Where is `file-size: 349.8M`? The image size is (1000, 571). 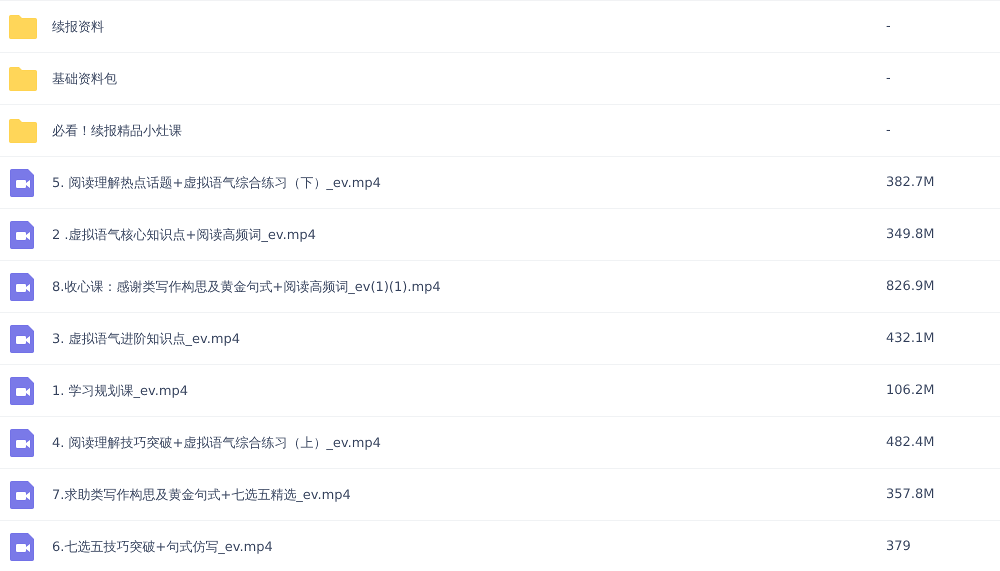
file-size: 349.8M is located at coordinates (911, 234).